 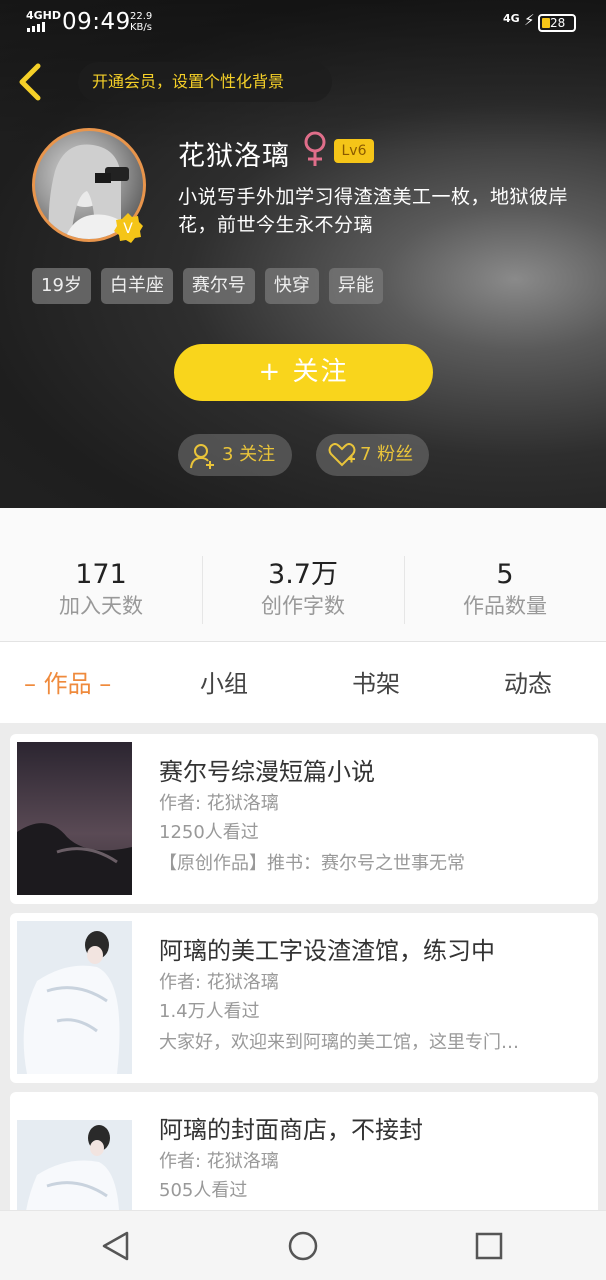 I want to click on verified-badge-icon: V, so click(x=128, y=228).